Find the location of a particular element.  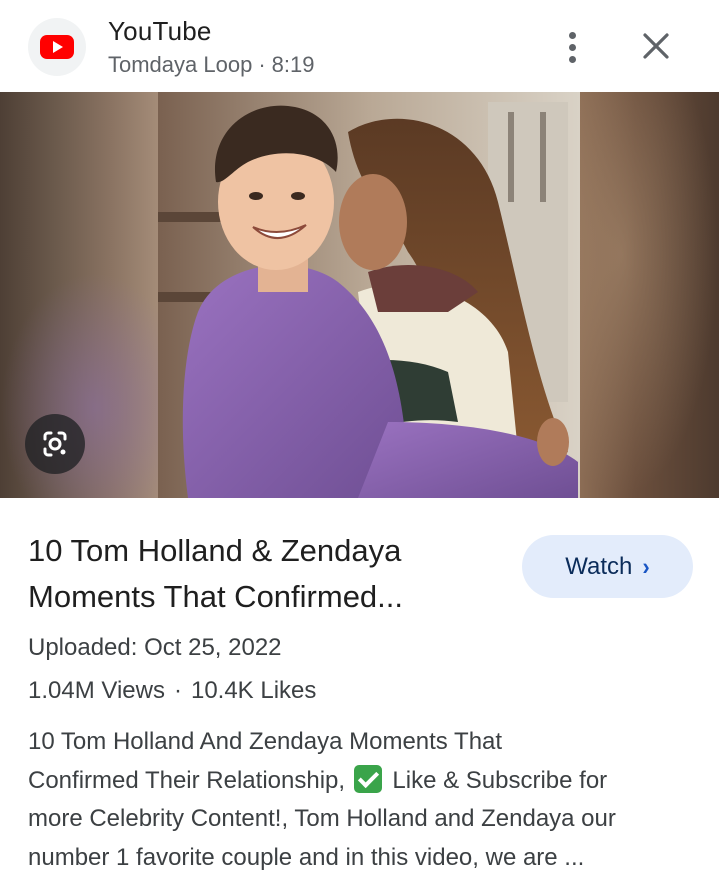

description-line-2-end: Like & Subscribe for is located at coordinates (500, 780).